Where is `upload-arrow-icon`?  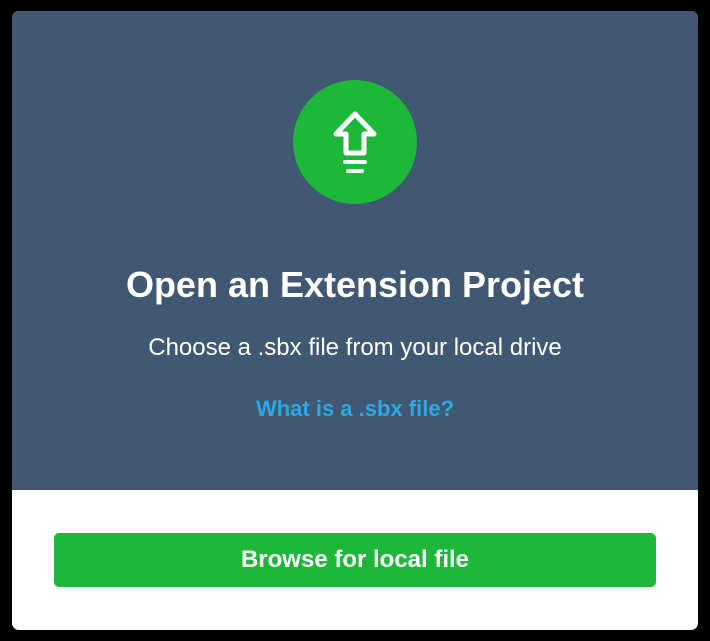
upload-arrow-icon is located at coordinates (355, 142).